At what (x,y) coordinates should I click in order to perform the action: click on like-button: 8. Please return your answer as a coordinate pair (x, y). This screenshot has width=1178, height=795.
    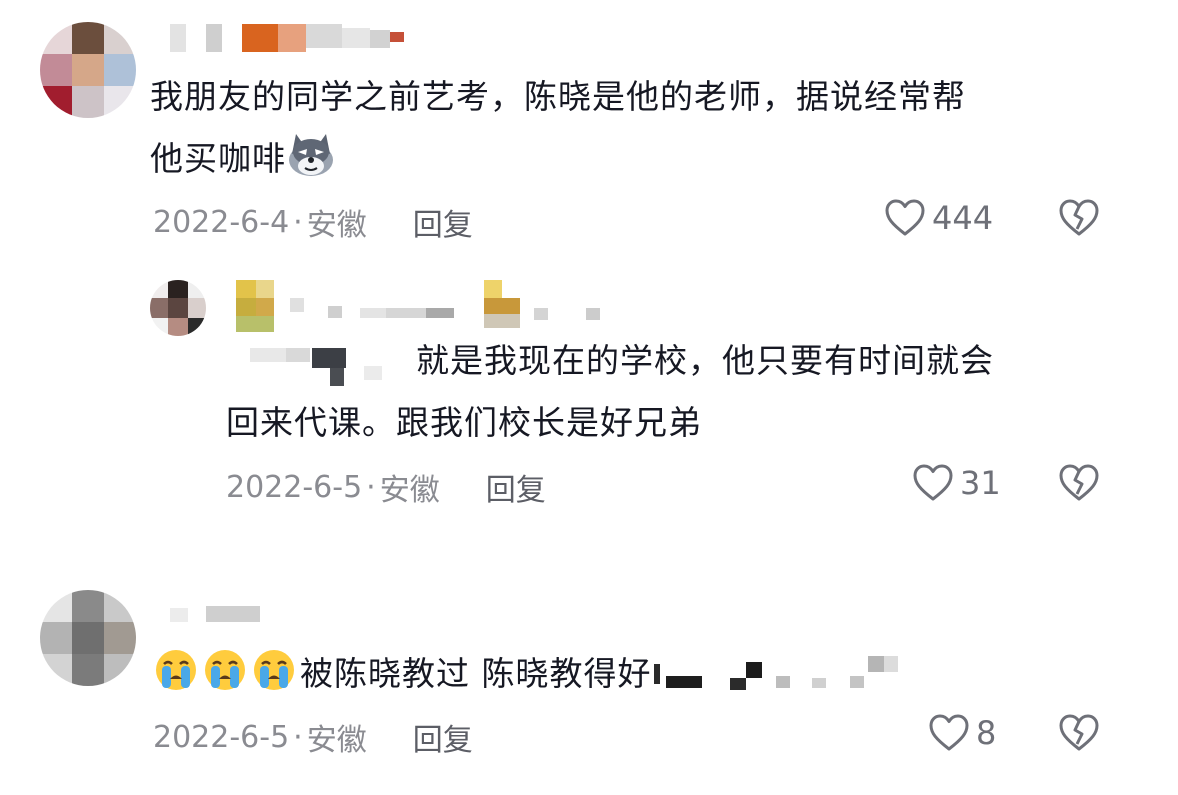
    Looking at the image, I should click on (962, 733).